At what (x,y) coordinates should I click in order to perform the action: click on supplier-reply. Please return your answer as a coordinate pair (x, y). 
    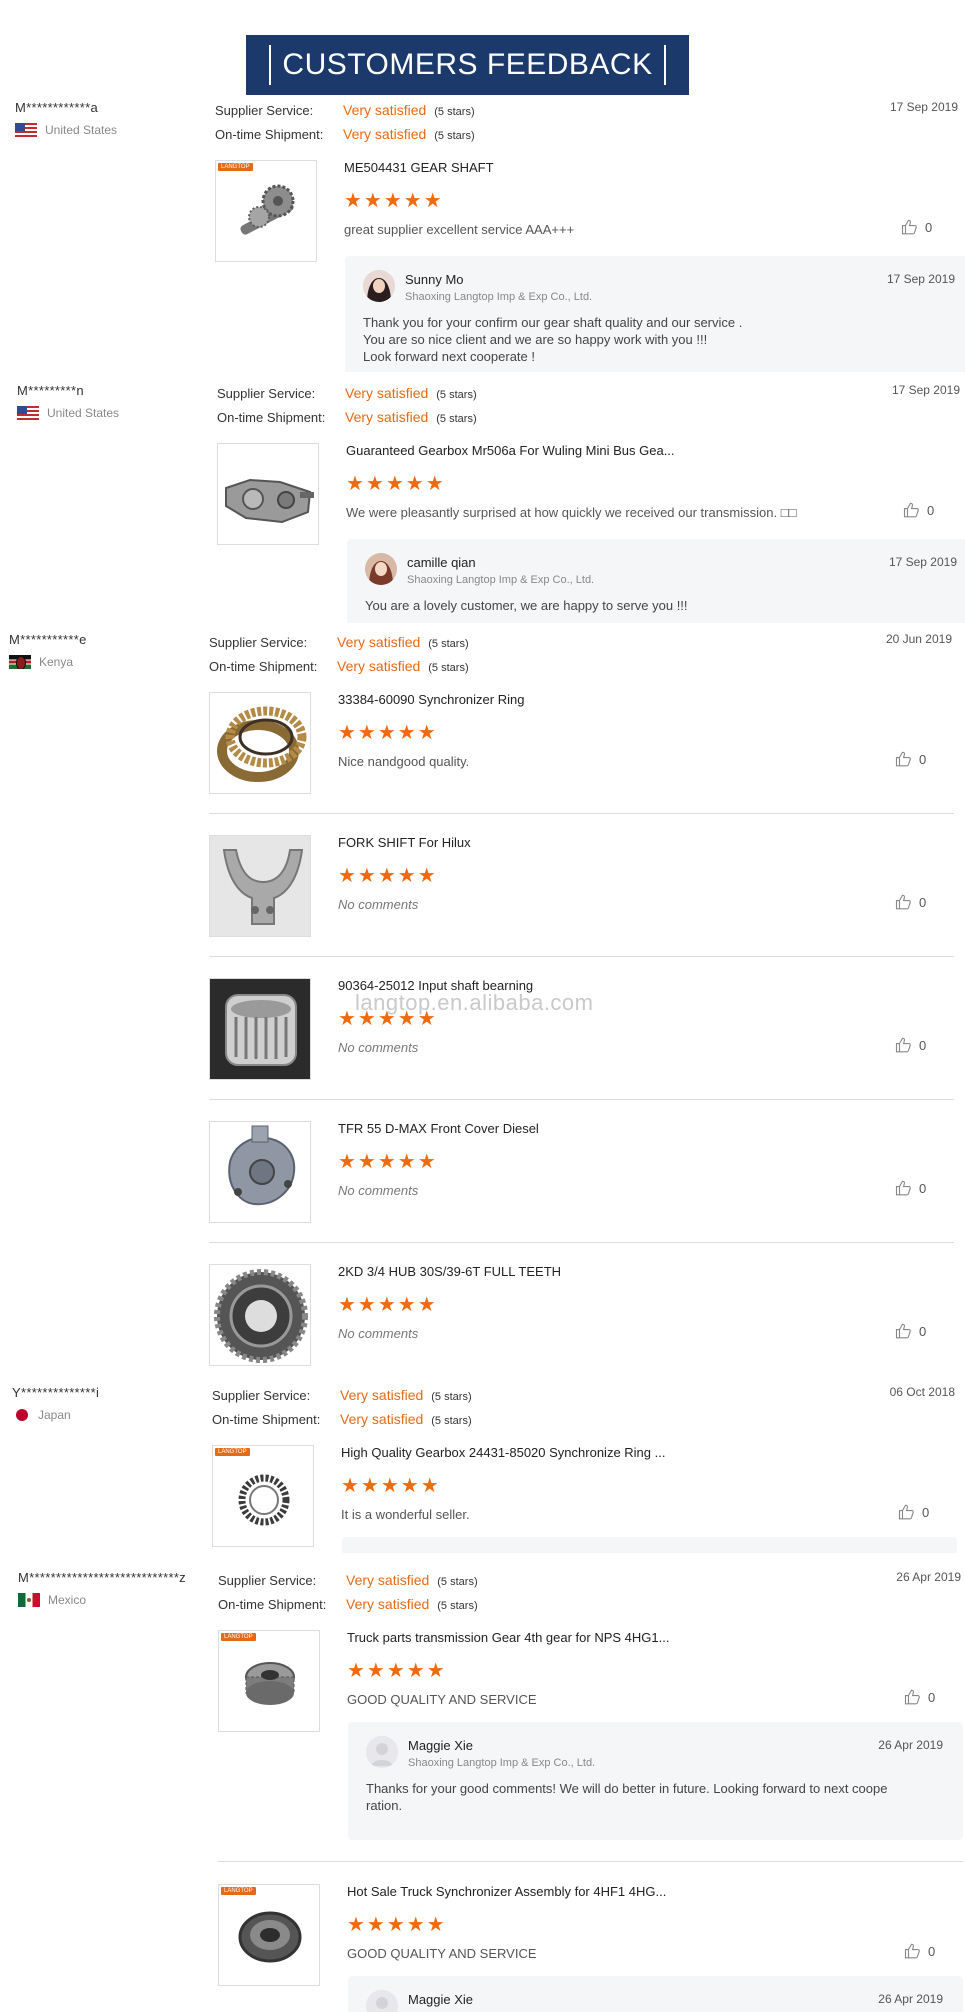
    Looking at the image, I should click on (649, 1545).